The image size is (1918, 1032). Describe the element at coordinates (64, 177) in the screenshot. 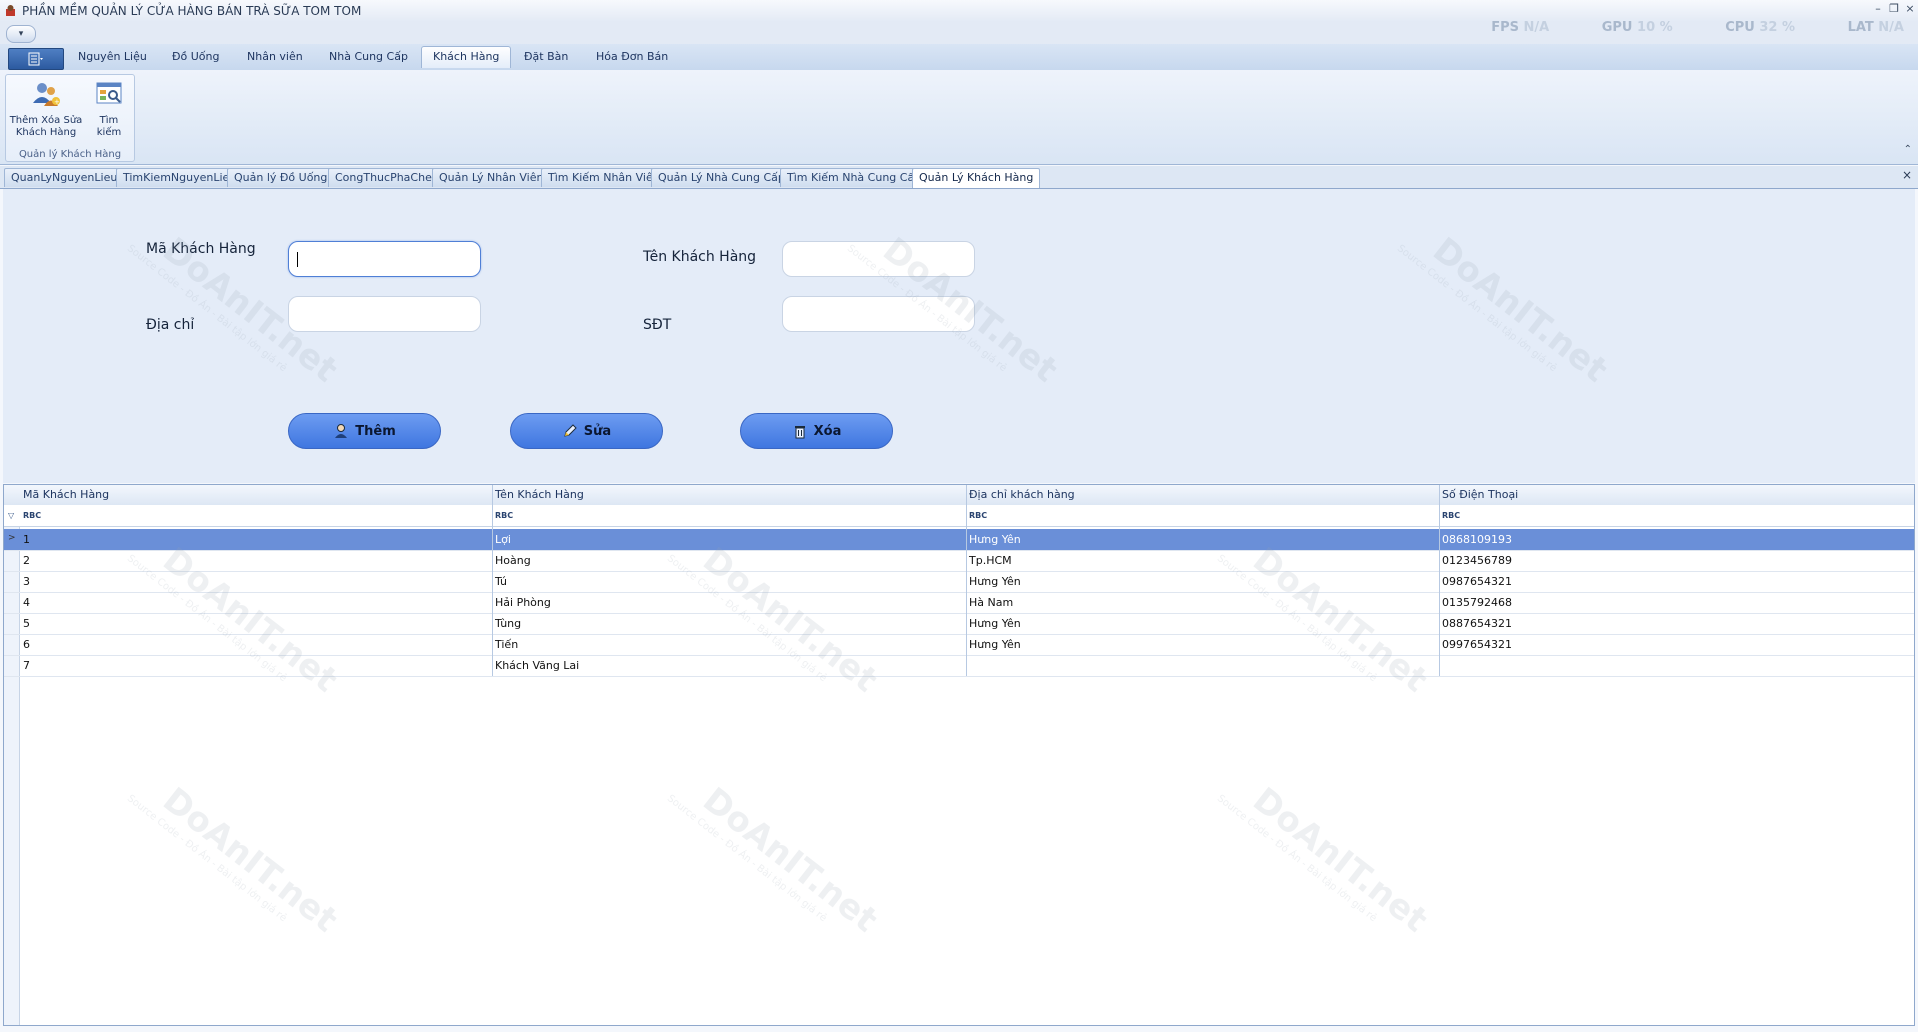

I see `doc-tab-quan-ly-nguyen-lieu: QuanLyNguyenLieu` at that location.